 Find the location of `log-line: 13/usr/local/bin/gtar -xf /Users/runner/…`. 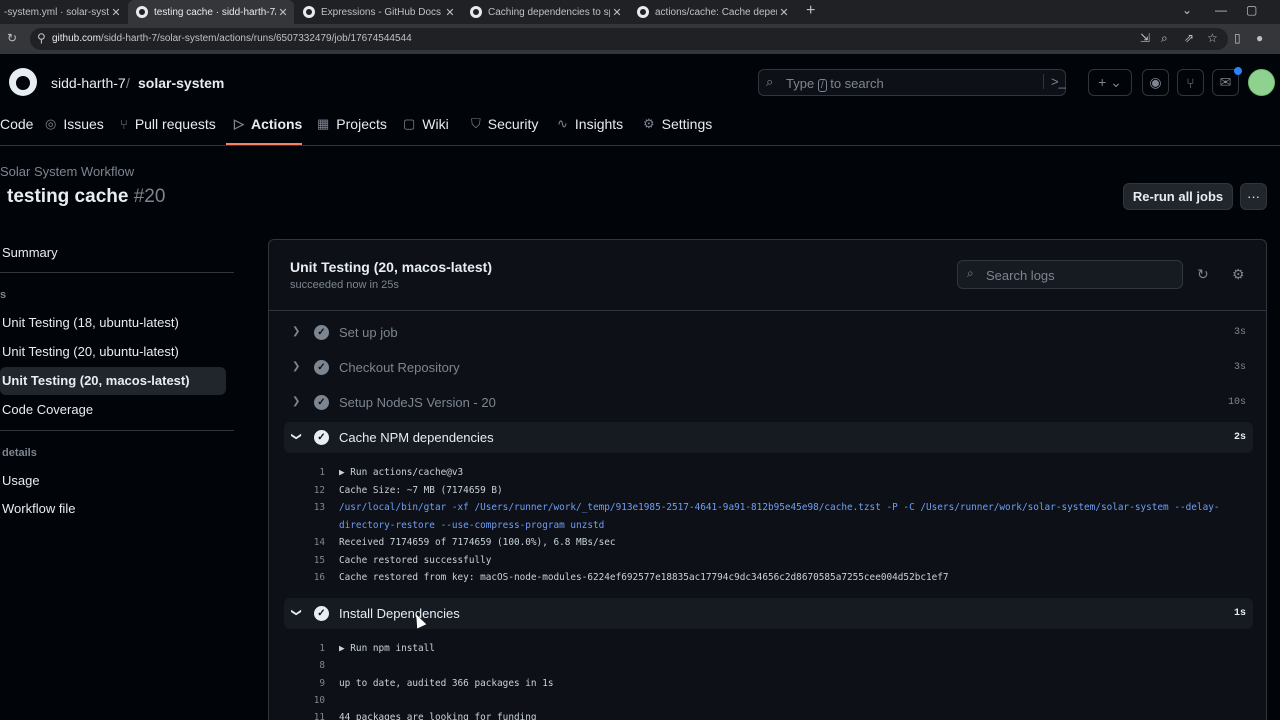

log-line: 13/usr/local/bin/gtar -xf /Users/runner/… is located at coordinates (760, 507).